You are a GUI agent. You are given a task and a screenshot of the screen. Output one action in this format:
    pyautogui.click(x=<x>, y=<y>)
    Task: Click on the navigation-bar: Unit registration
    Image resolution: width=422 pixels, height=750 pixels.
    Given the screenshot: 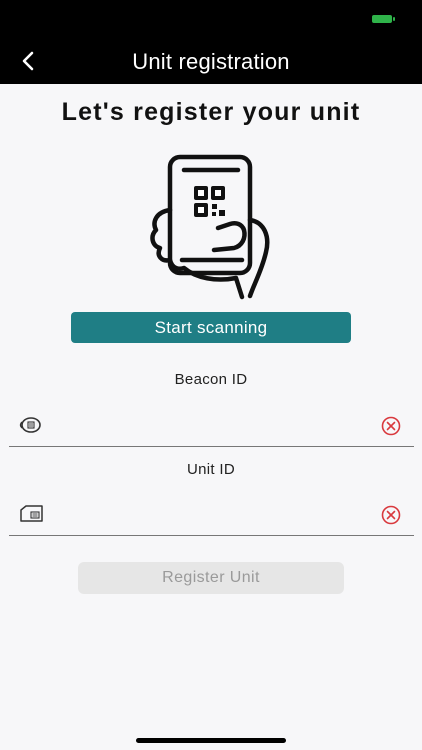 What is the action you would take?
    pyautogui.click(x=211, y=61)
    